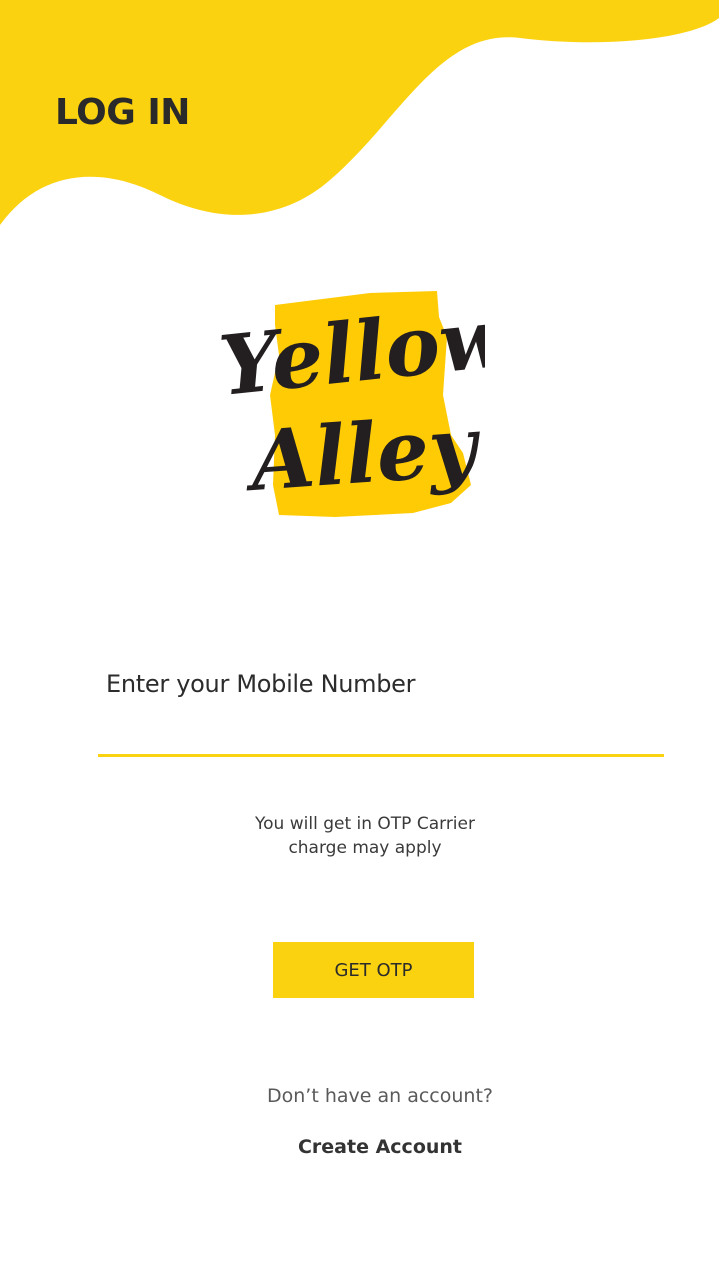 The width and height of the screenshot is (719, 1280). What do you see at coordinates (373, 970) in the screenshot?
I see `get-otp-button: GET OTP` at bounding box center [373, 970].